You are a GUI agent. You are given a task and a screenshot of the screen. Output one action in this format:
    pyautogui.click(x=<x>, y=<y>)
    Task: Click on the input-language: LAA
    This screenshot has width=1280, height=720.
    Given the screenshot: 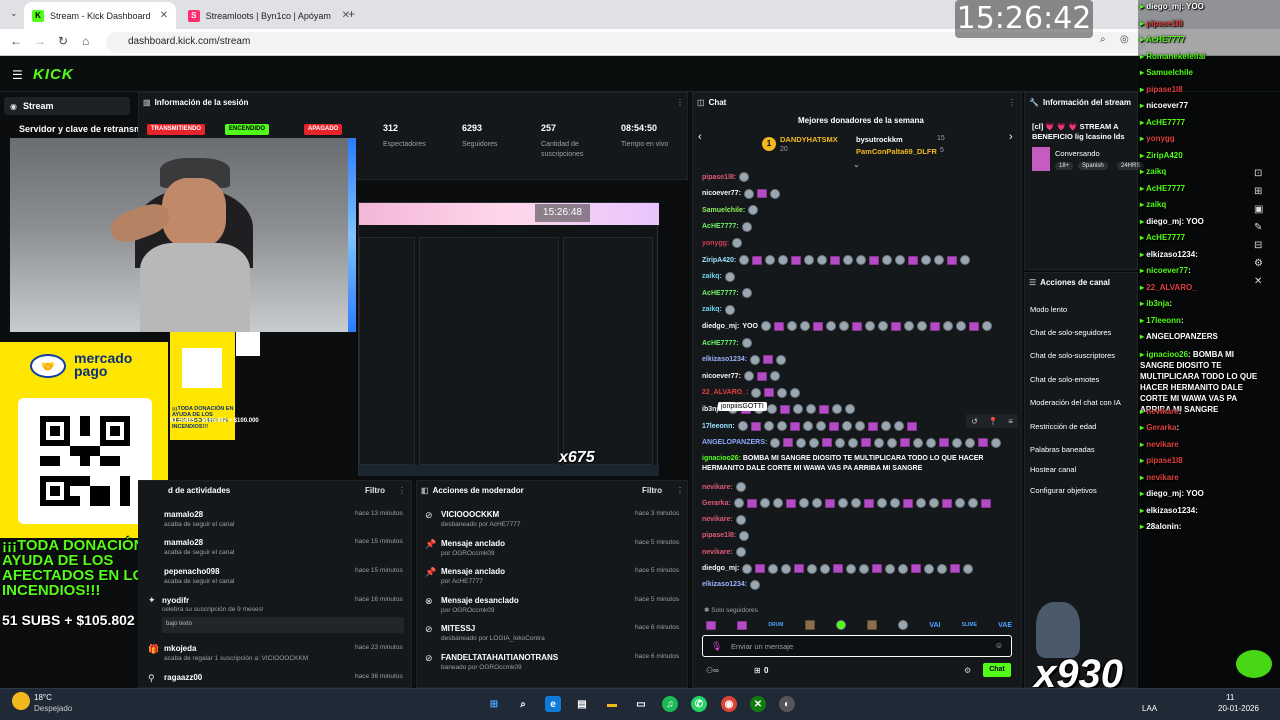 What is the action you would take?
    pyautogui.click(x=1149, y=708)
    